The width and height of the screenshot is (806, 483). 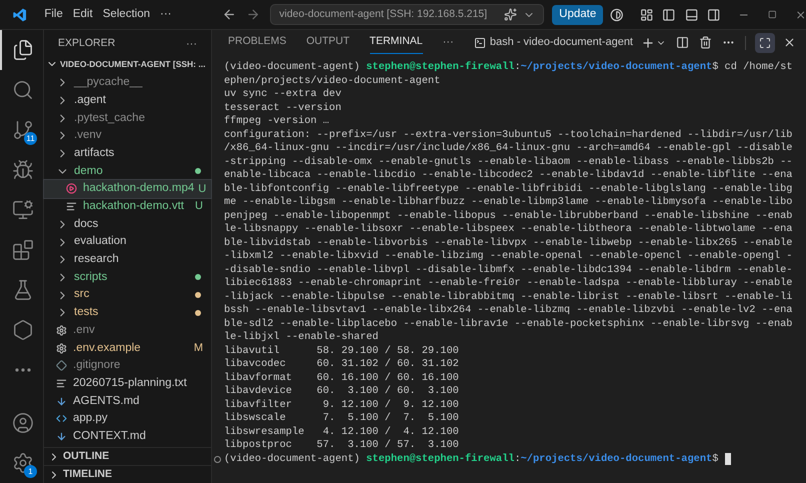 What do you see at coordinates (127, 401) in the screenshot?
I see `tree-item: AGENTS.md` at bounding box center [127, 401].